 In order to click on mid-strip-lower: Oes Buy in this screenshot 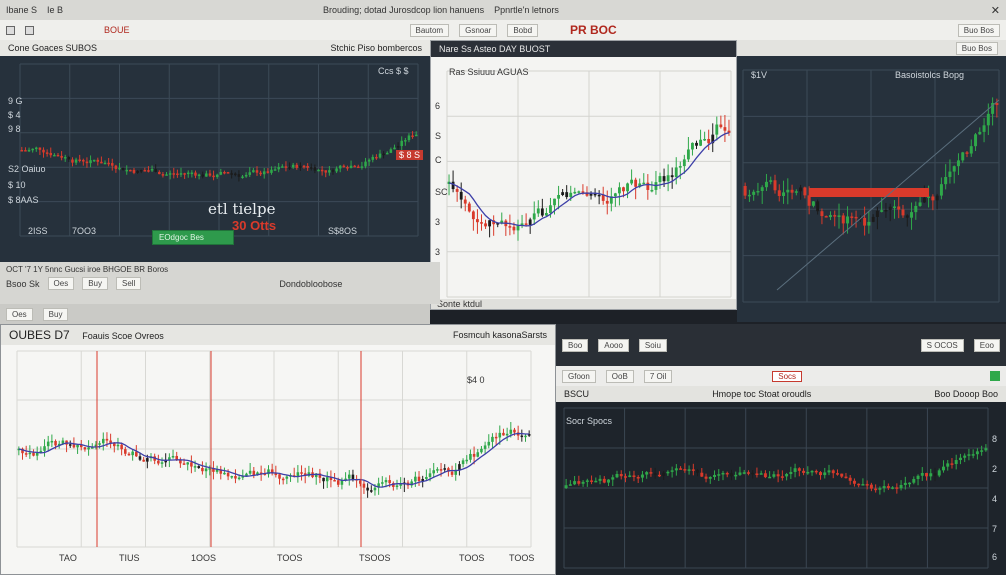, I will do `click(215, 314)`.